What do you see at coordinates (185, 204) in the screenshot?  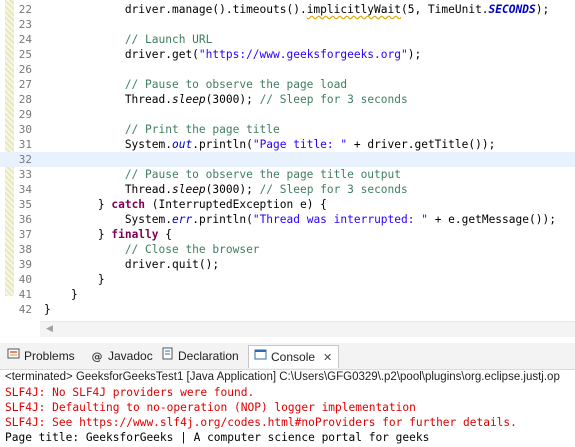 I see `code-text: } catch (InterruptedException e) {` at bounding box center [185, 204].